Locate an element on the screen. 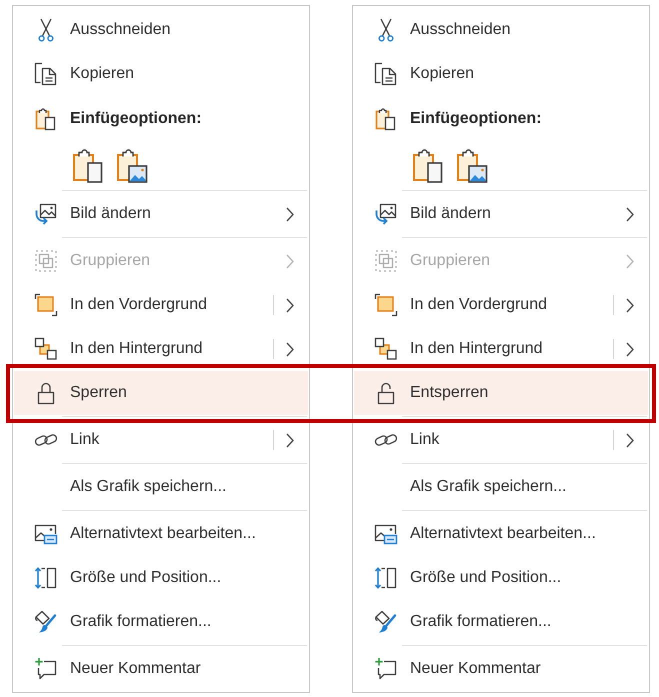  open-padlock-icon is located at coordinates (386, 393).